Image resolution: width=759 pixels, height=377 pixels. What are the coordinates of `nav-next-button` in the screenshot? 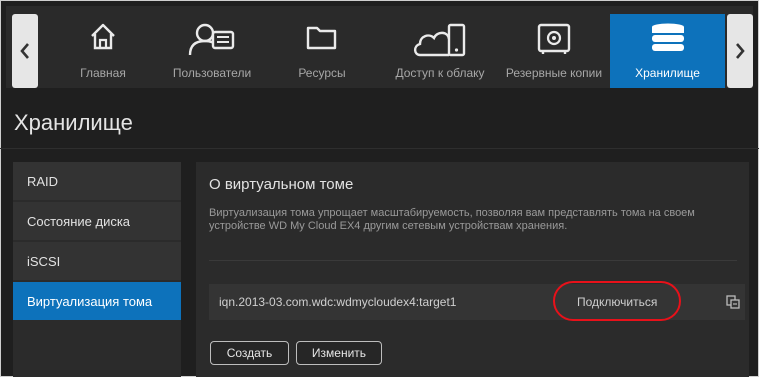 It's located at (740, 51).